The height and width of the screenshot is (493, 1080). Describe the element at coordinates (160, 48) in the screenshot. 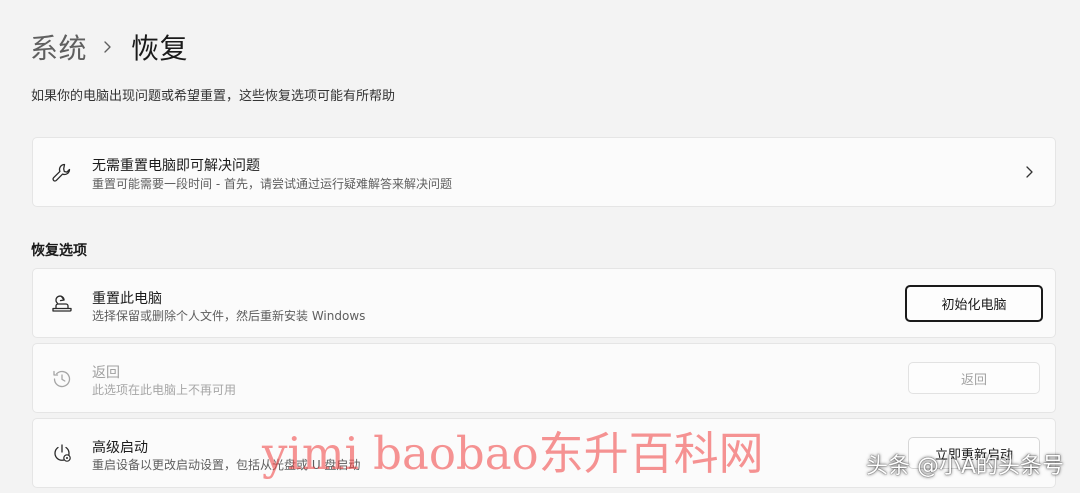

I see `page-title: 恢复` at that location.